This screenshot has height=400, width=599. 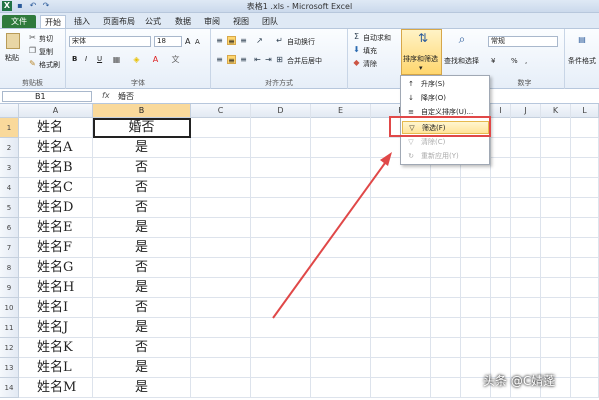 I want to click on menu-item-clear: ▽ 清除(C), so click(x=445, y=142).